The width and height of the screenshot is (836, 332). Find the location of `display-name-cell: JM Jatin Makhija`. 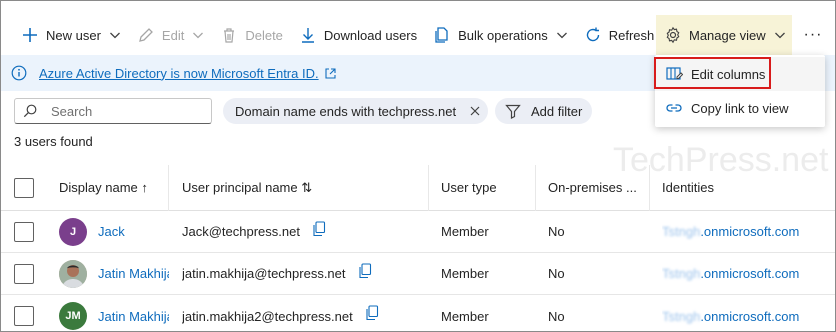

display-name-cell: JM Jatin Makhija is located at coordinates (114, 313).